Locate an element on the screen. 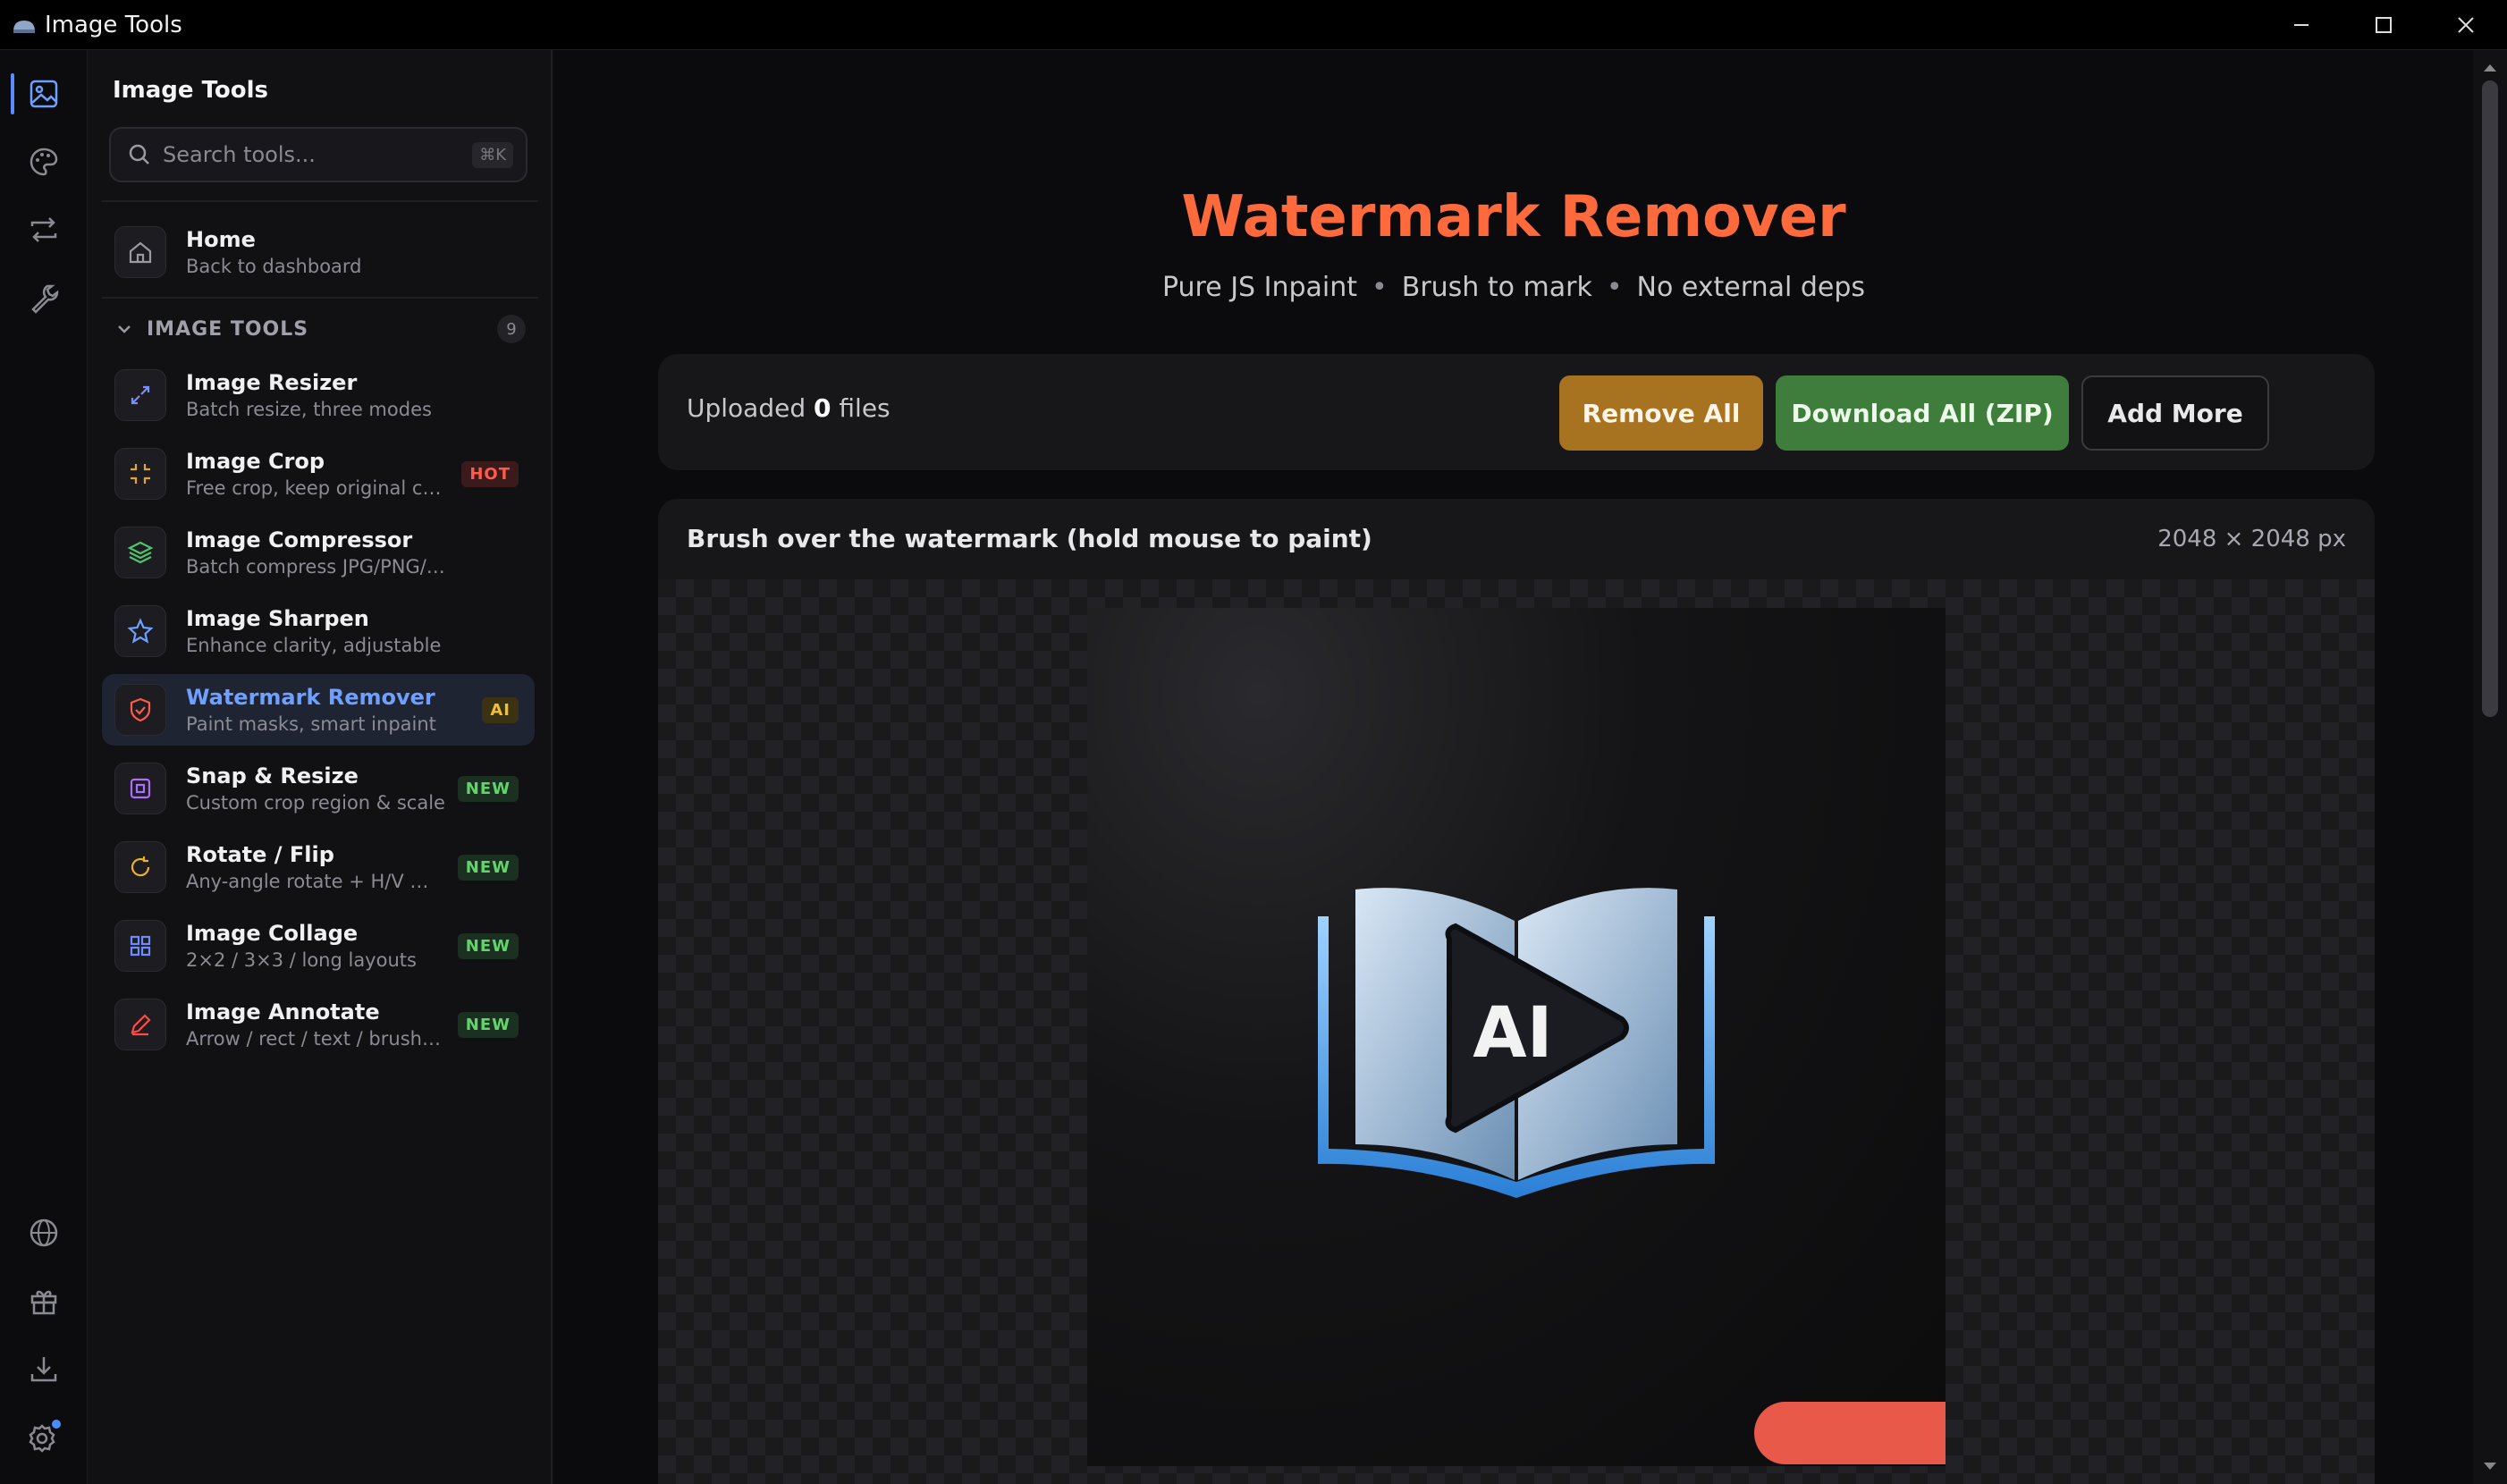  close-button is located at coordinates (2466, 25).